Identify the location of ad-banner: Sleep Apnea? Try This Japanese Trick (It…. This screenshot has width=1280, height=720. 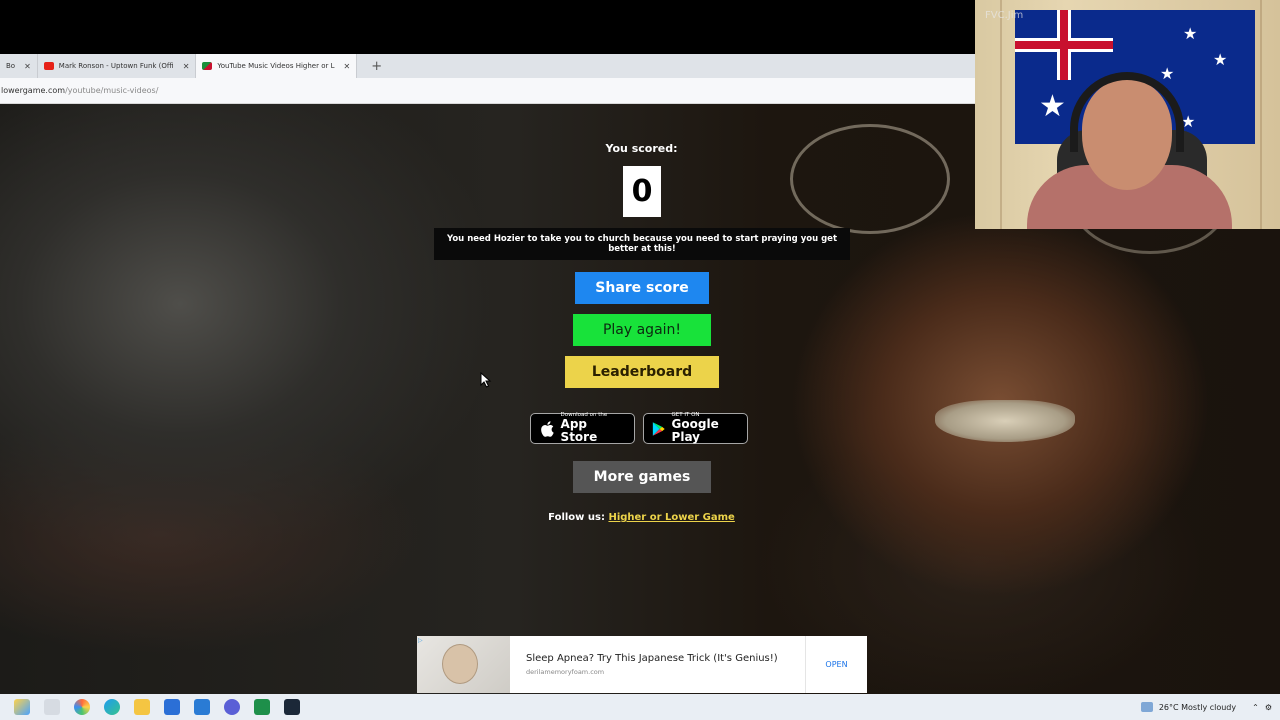
(642, 664).